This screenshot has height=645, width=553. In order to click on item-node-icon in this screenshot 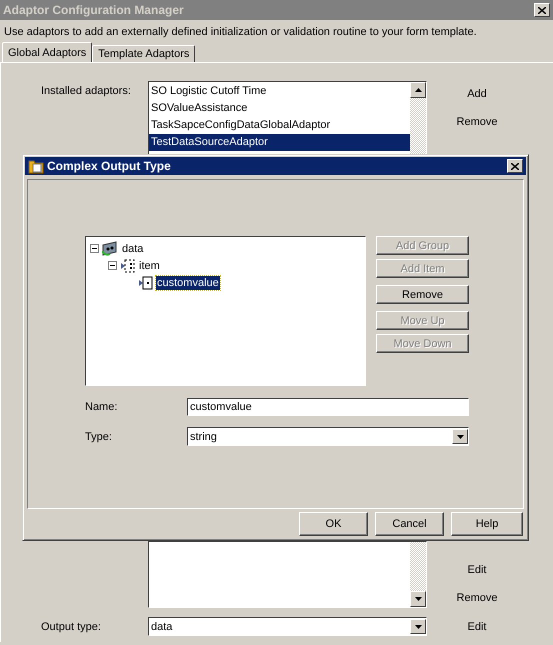, I will do `click(127, 265)`.